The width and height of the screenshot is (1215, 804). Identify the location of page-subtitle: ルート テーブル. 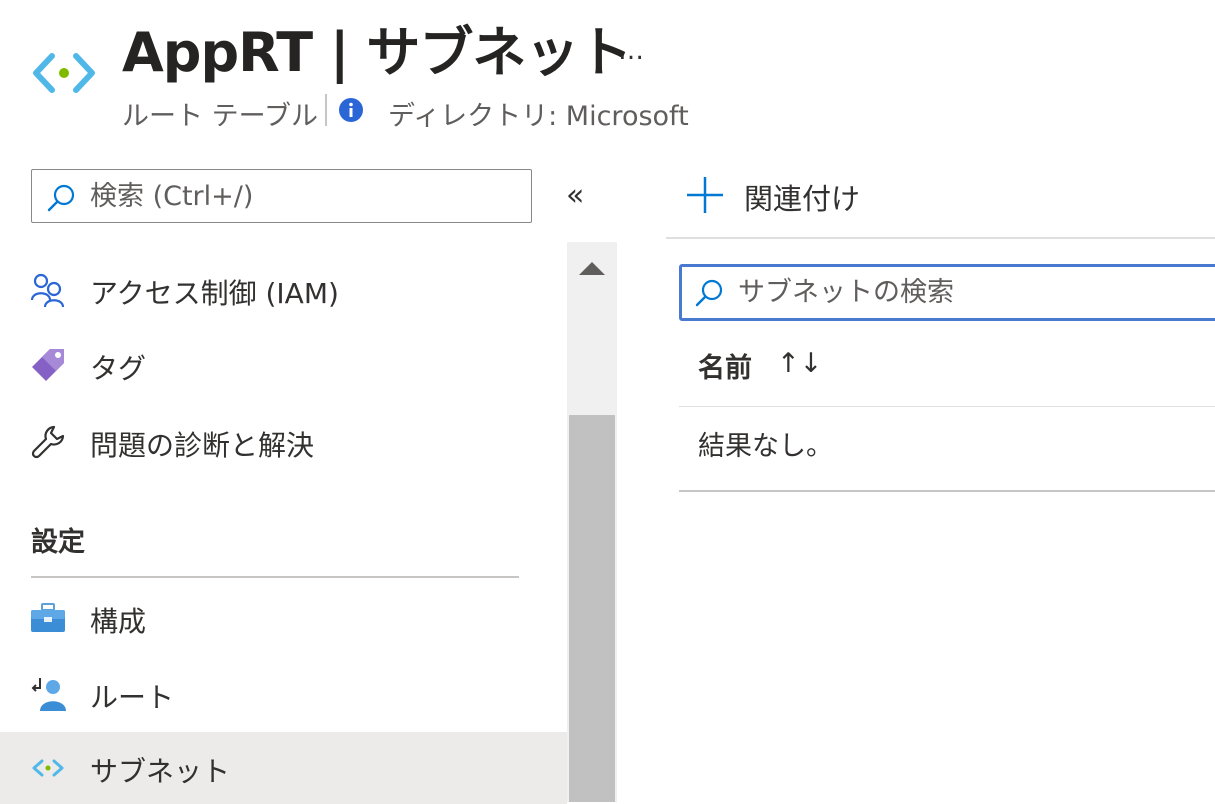
(220, 116).